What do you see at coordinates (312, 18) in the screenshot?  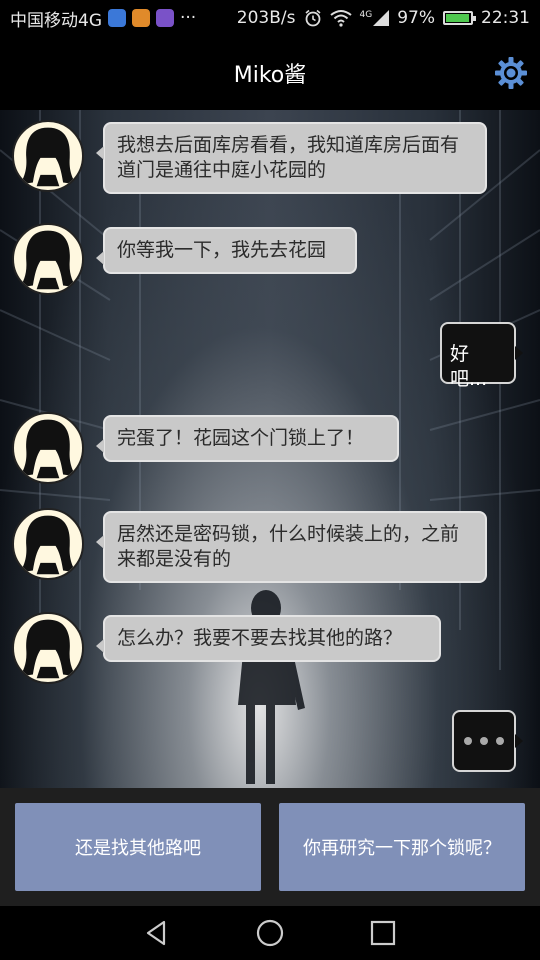 I see `alarm-icon` at bounding box center [312, 18].